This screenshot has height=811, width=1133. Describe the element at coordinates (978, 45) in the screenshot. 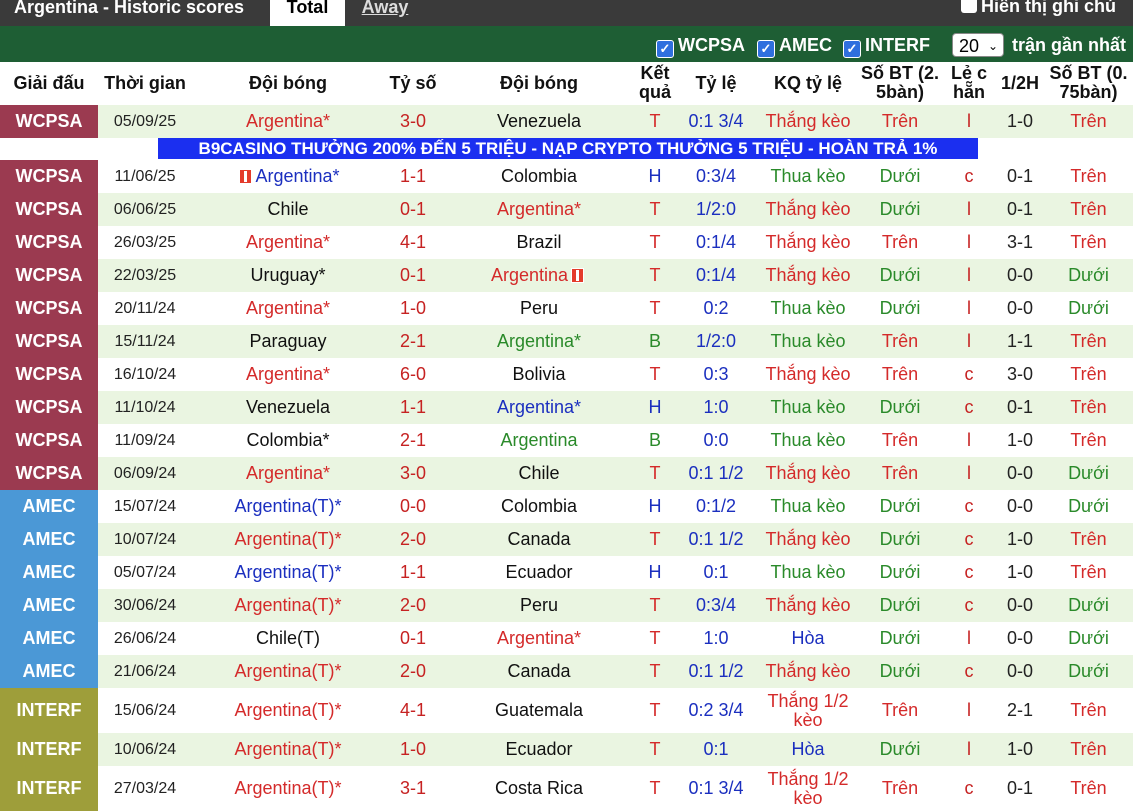

I see `match-count-select: 20 ⌄` at that location.